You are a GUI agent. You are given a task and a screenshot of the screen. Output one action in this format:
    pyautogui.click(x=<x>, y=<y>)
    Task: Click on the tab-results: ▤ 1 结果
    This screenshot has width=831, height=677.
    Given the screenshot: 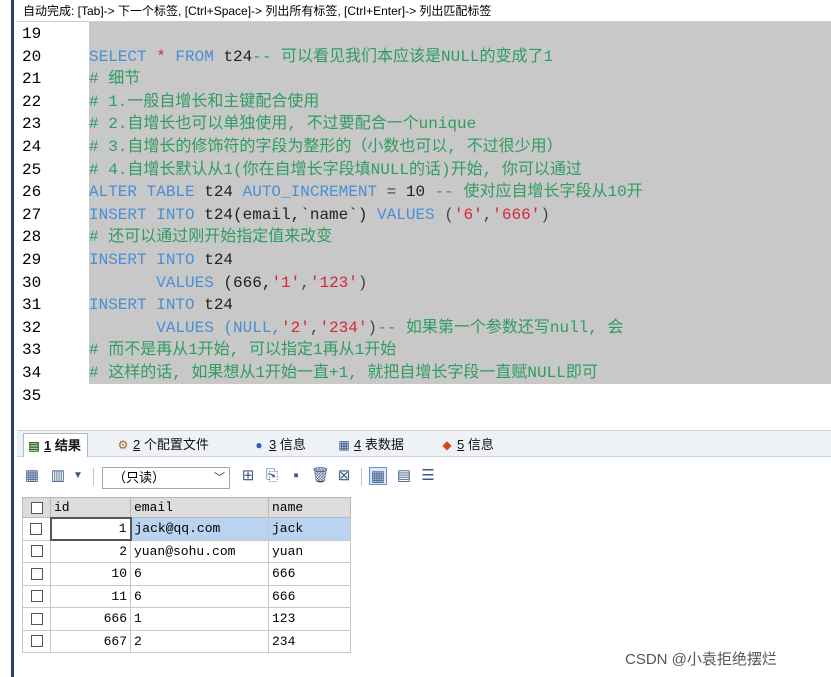 What is the action you would take?
    pyautogui.click(x=55, y=445)
    